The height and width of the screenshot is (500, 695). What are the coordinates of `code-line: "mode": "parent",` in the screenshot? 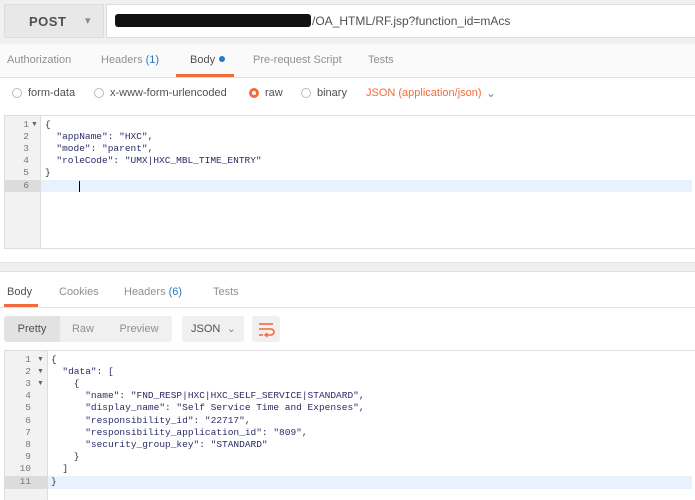 It's located at (99, 148).